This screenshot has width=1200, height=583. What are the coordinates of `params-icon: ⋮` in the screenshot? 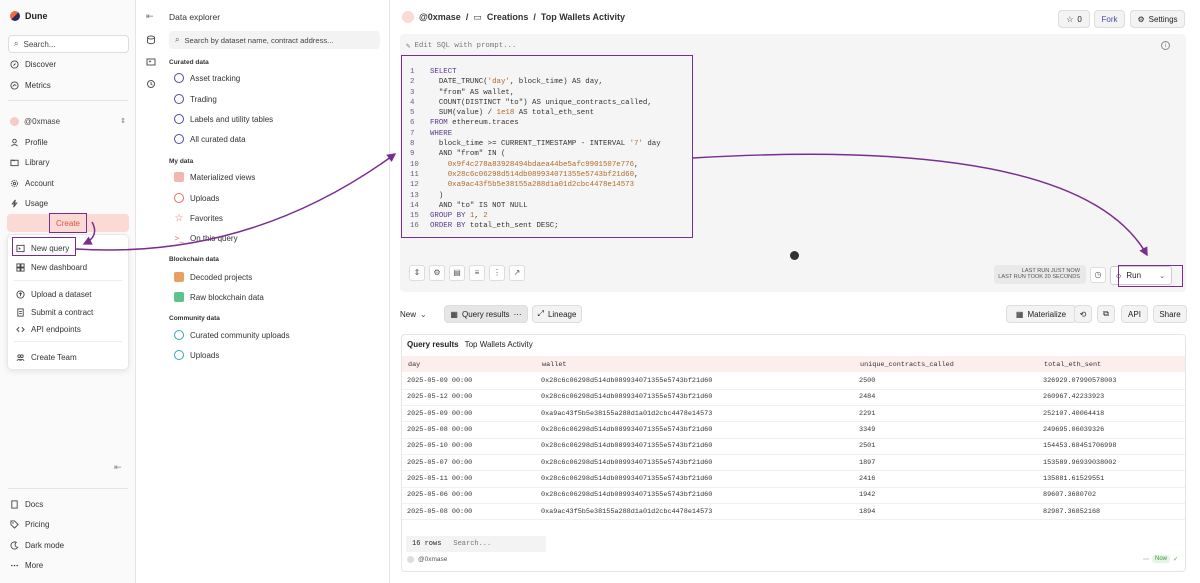 It's located at (497, 273).